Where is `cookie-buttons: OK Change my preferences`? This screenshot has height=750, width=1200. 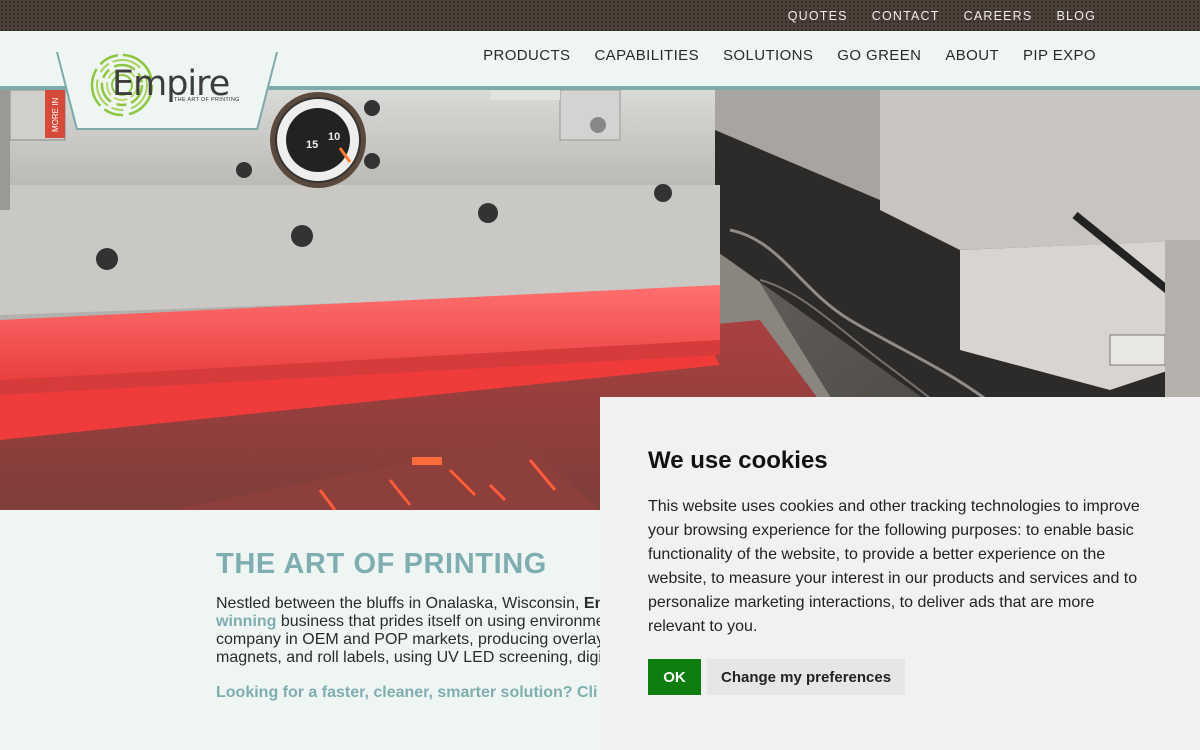 cookie-buttons: OK Change my preferences is located at coordinates (900, 677).